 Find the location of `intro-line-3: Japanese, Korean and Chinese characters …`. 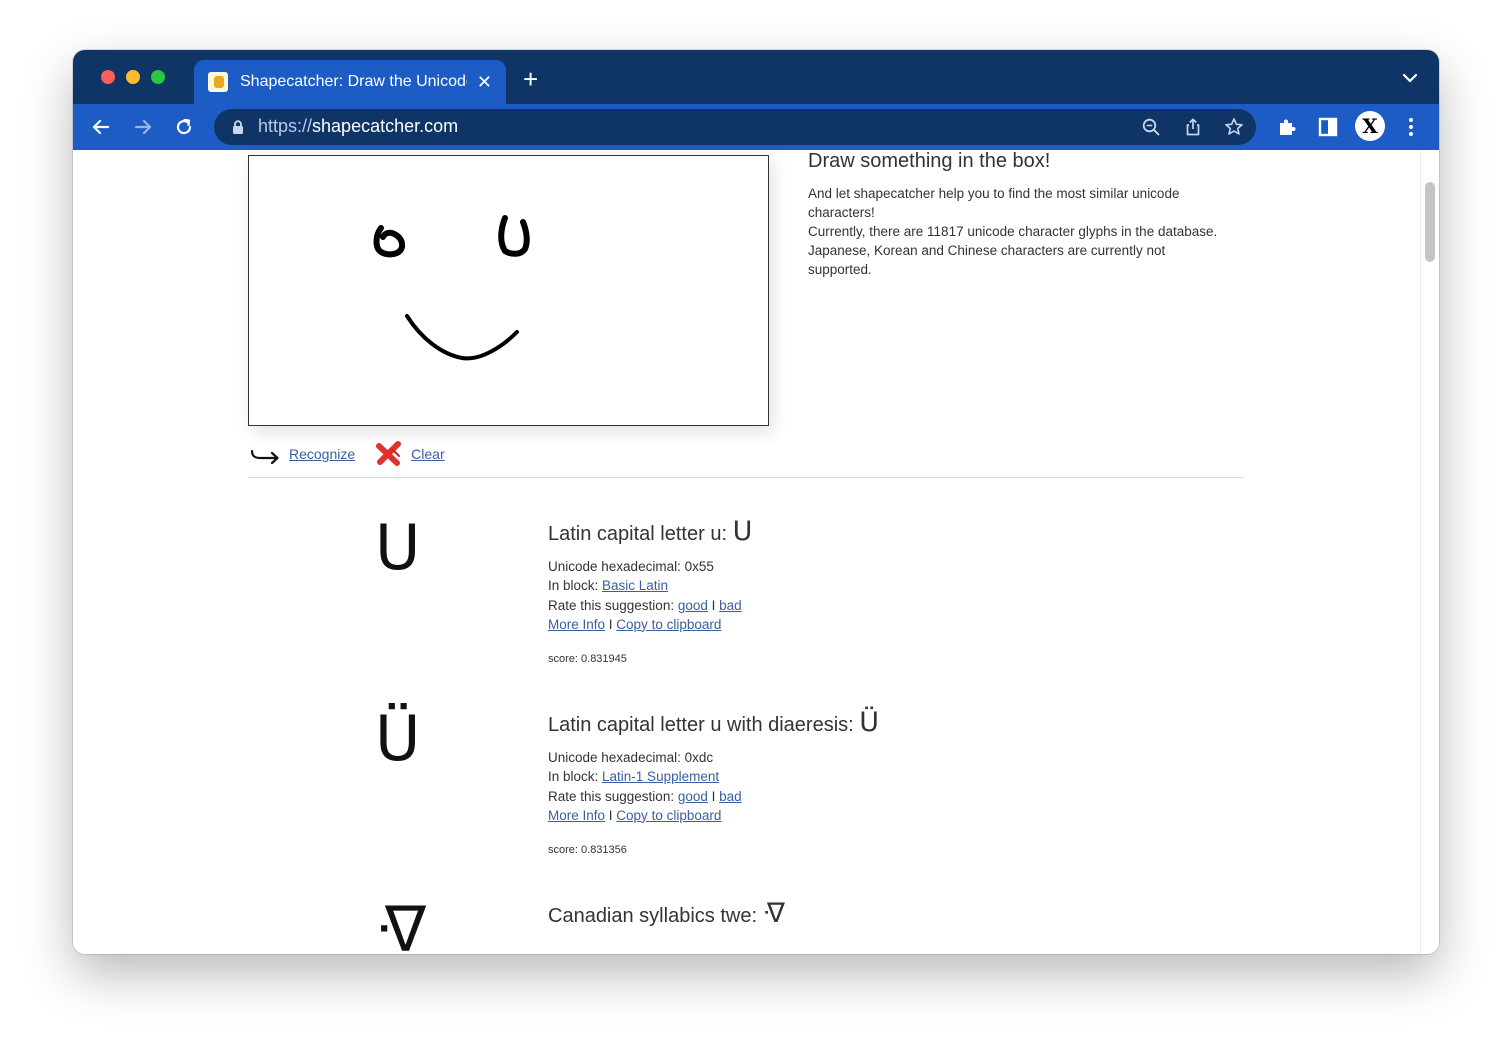

intro-line-3: Japanese, Korean and Chinese characters … is located at coordinates (987, 260).